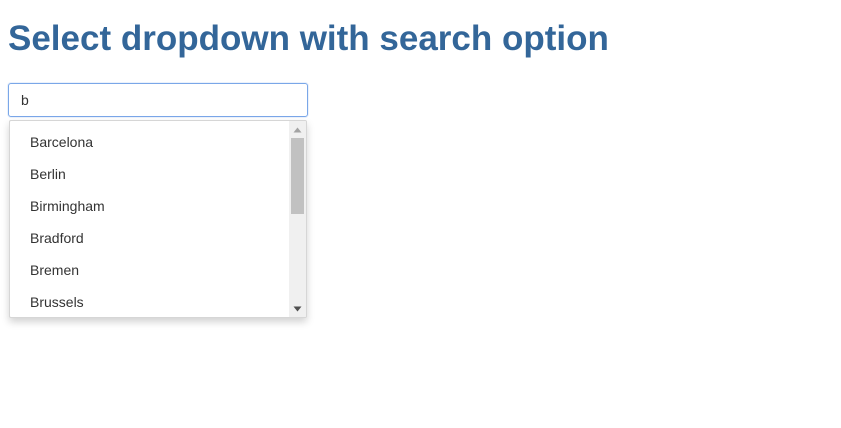 This screenshot has width=841, height=428. I want to click on page-title: Select dropdown with search option, so click(308, 38).